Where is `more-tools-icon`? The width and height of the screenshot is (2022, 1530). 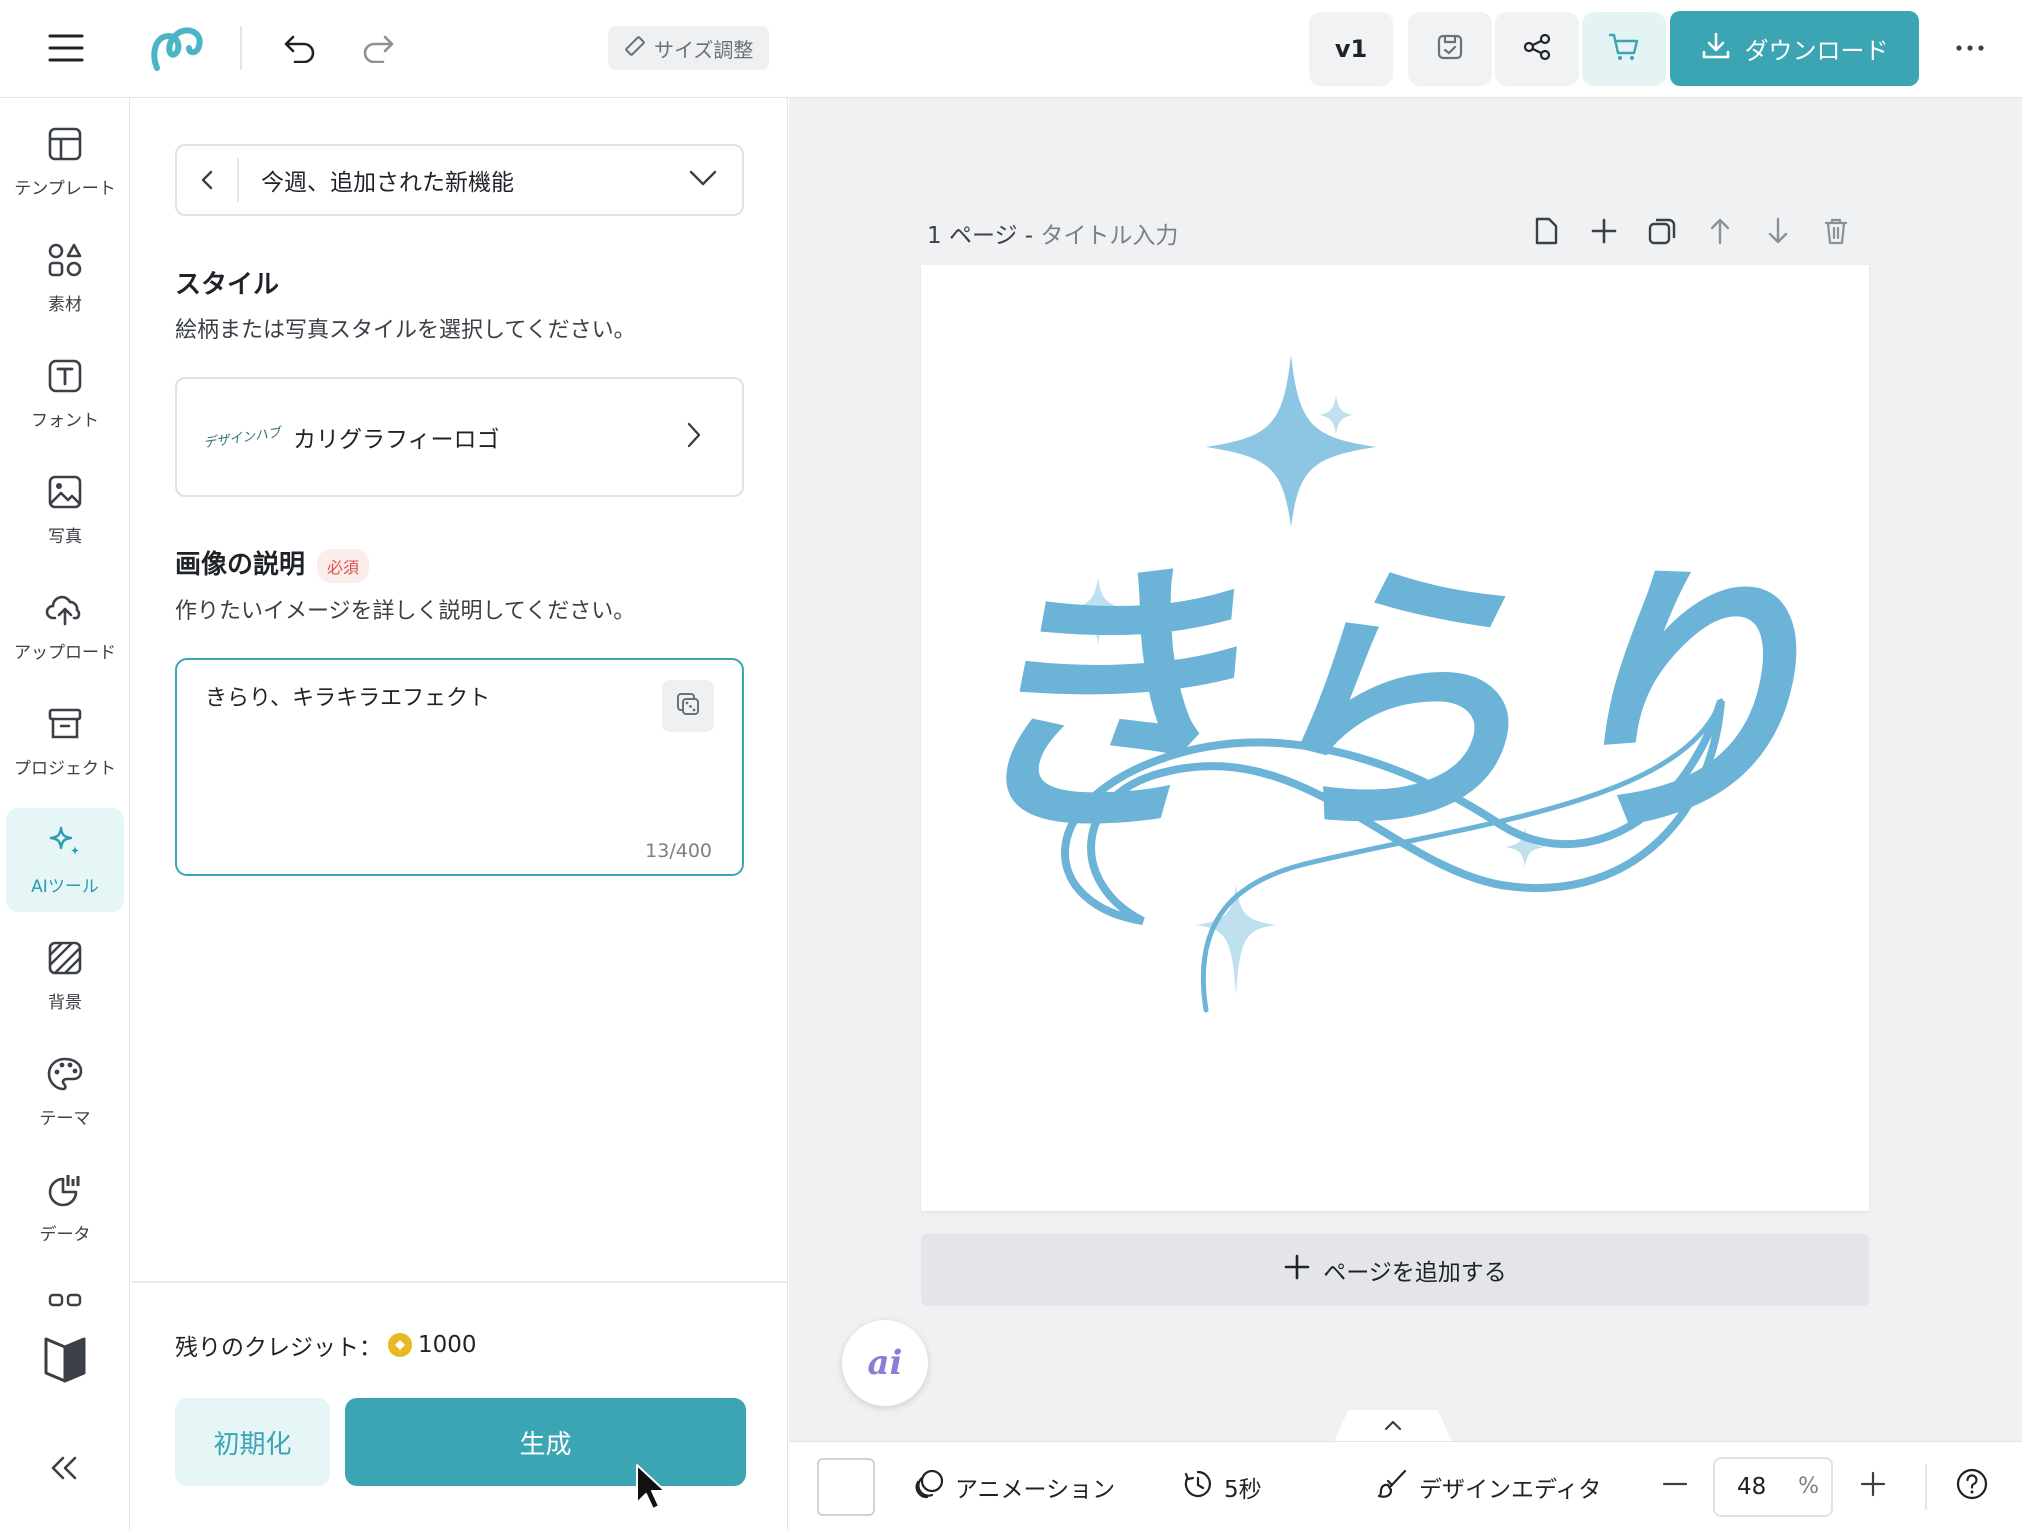
more-tools-icon is located at coordinates (65, 1301).